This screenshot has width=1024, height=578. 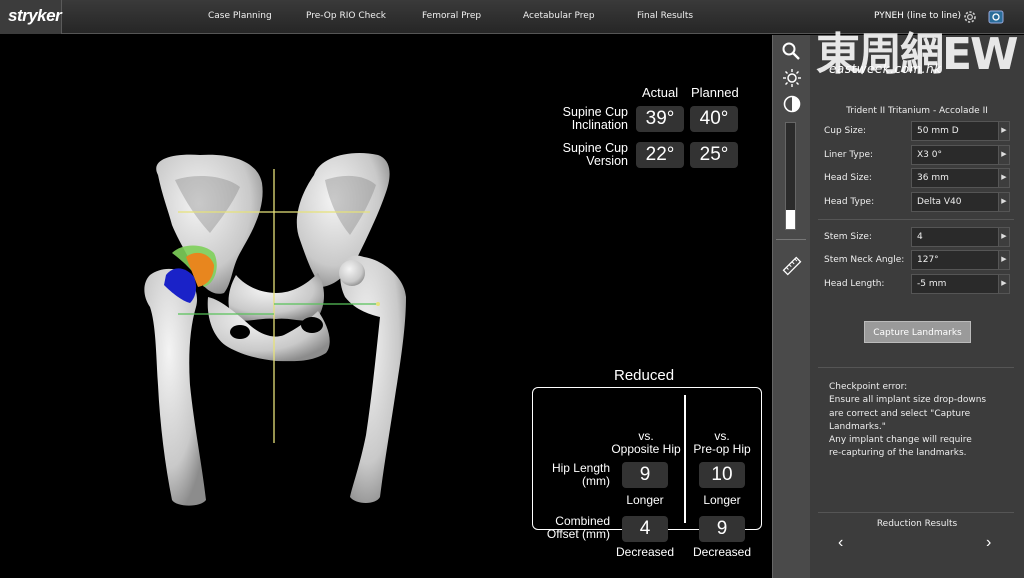 I want to click on inclination-planned-value: 40°, so click(x=714, y=119).